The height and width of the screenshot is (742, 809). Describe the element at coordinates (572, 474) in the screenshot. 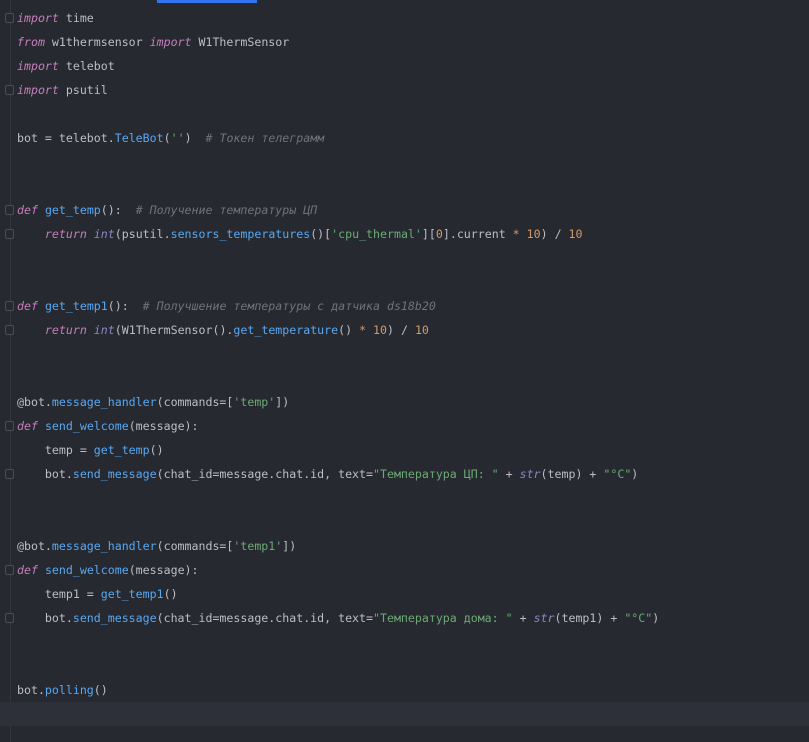

I see `code-token: (temp) +` at that location.